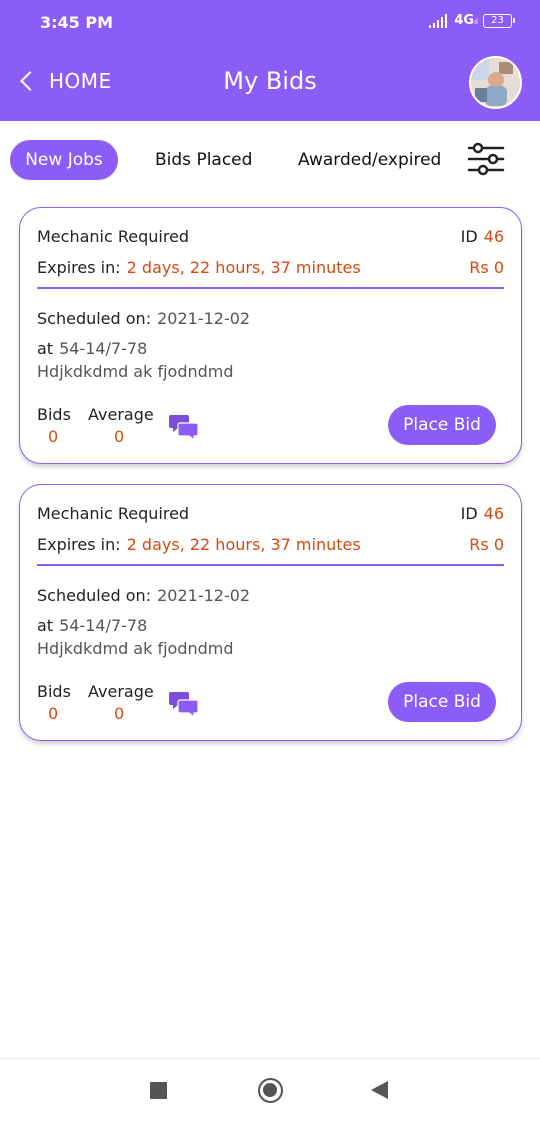  What do you see at coordinates (379, 1090) in the screenshot?
I see `back-triangle-icon` at bounding box center [379, 1090].